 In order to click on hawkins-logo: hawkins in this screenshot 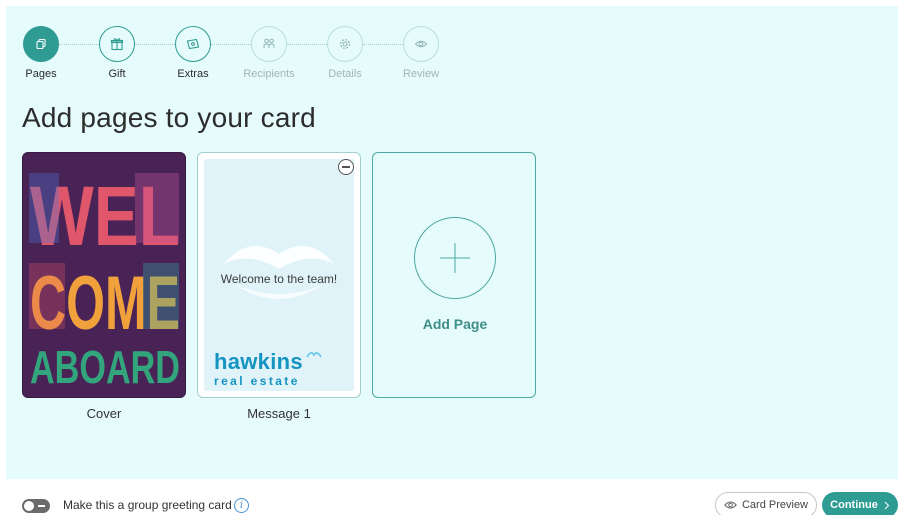, I will do `click(258, 361)`.